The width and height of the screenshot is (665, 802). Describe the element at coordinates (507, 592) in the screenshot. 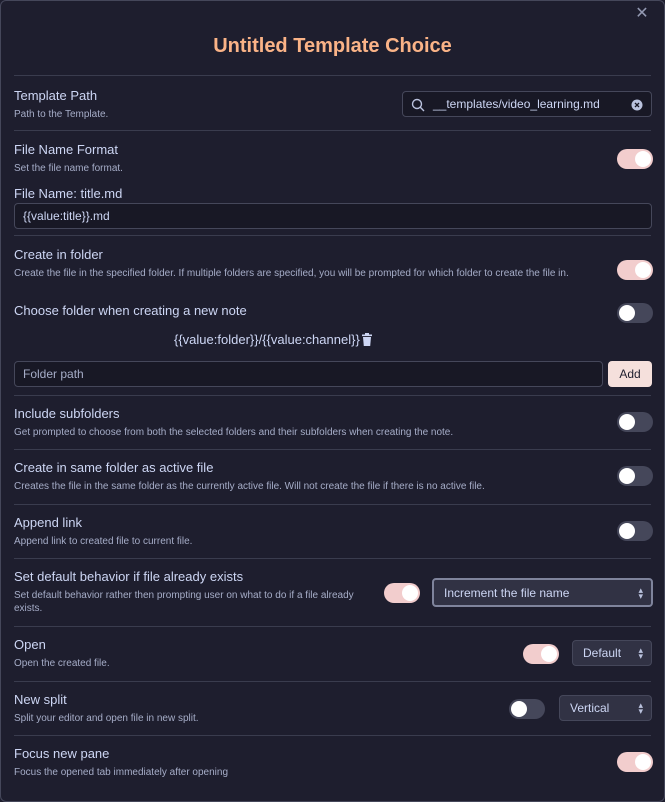

I see `select-value: Increment the file name` at that location.